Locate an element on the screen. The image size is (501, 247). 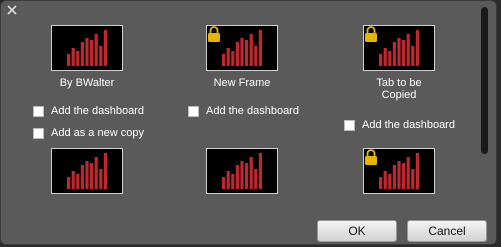
dashboard-name: Tab to be Copied is located at coordinates (399, 89).